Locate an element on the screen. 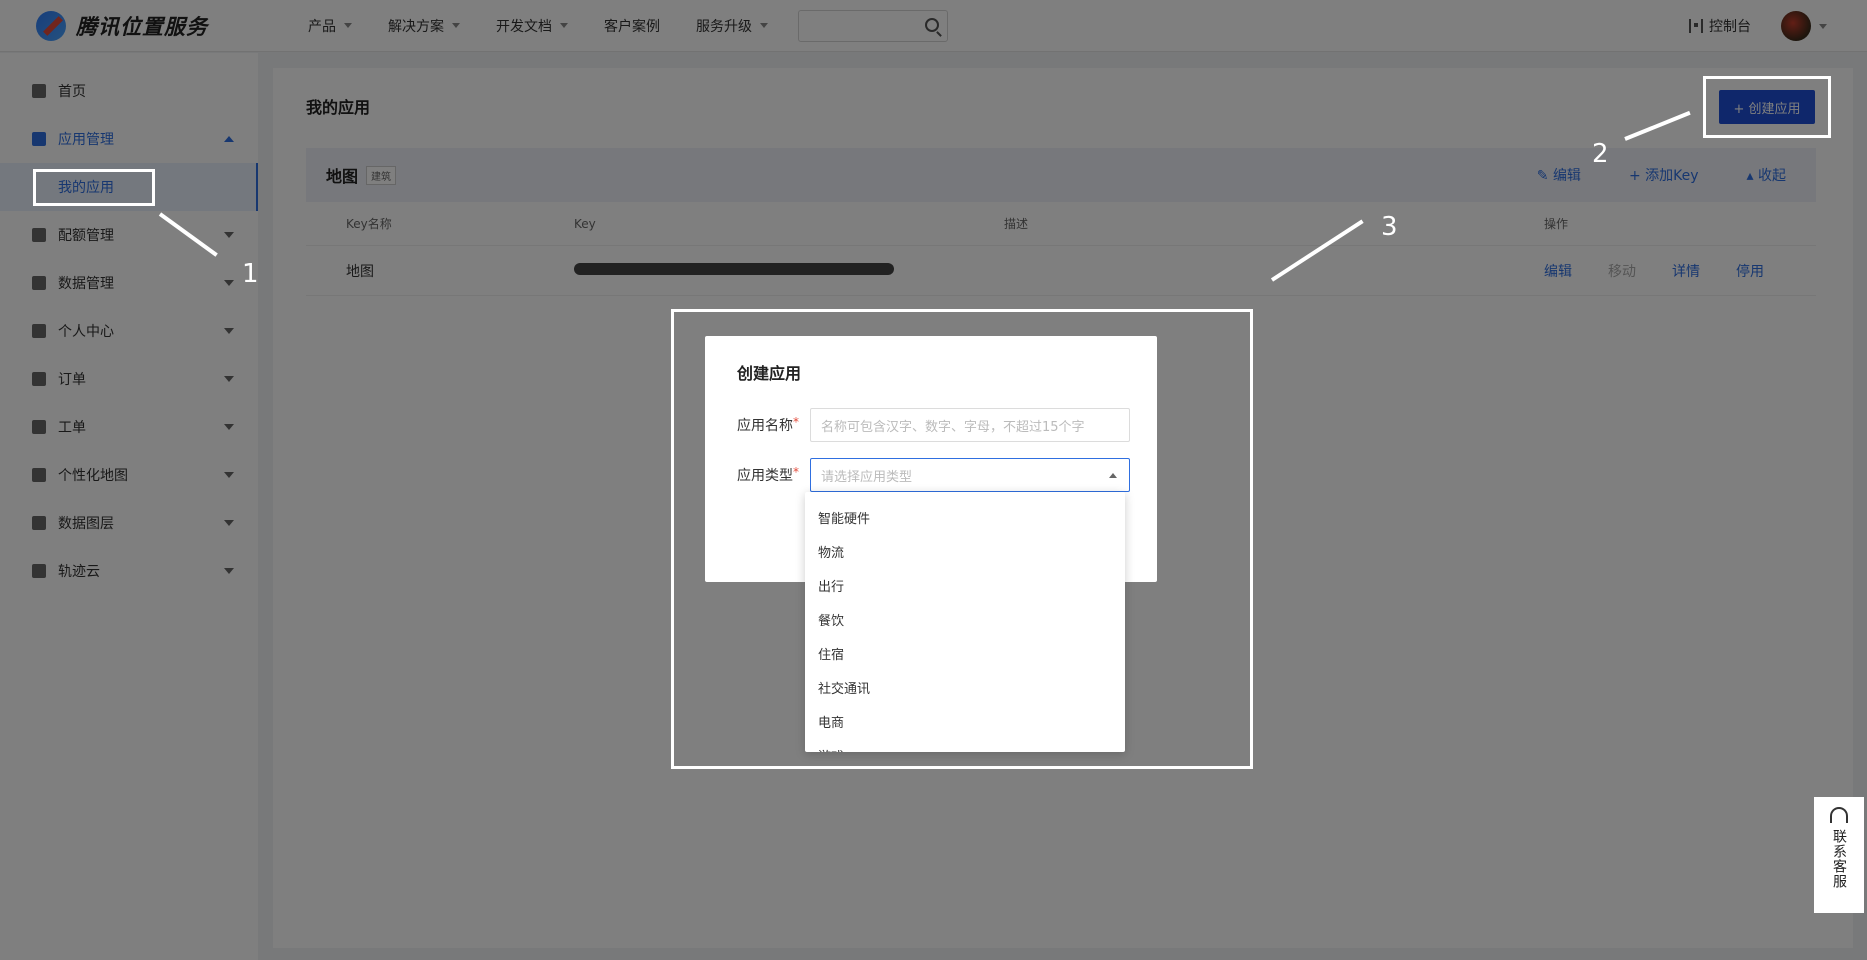  app-name-input: 名称可包含汉字、数字、字母，不超过15个字 is located at coordinates (970, 425).